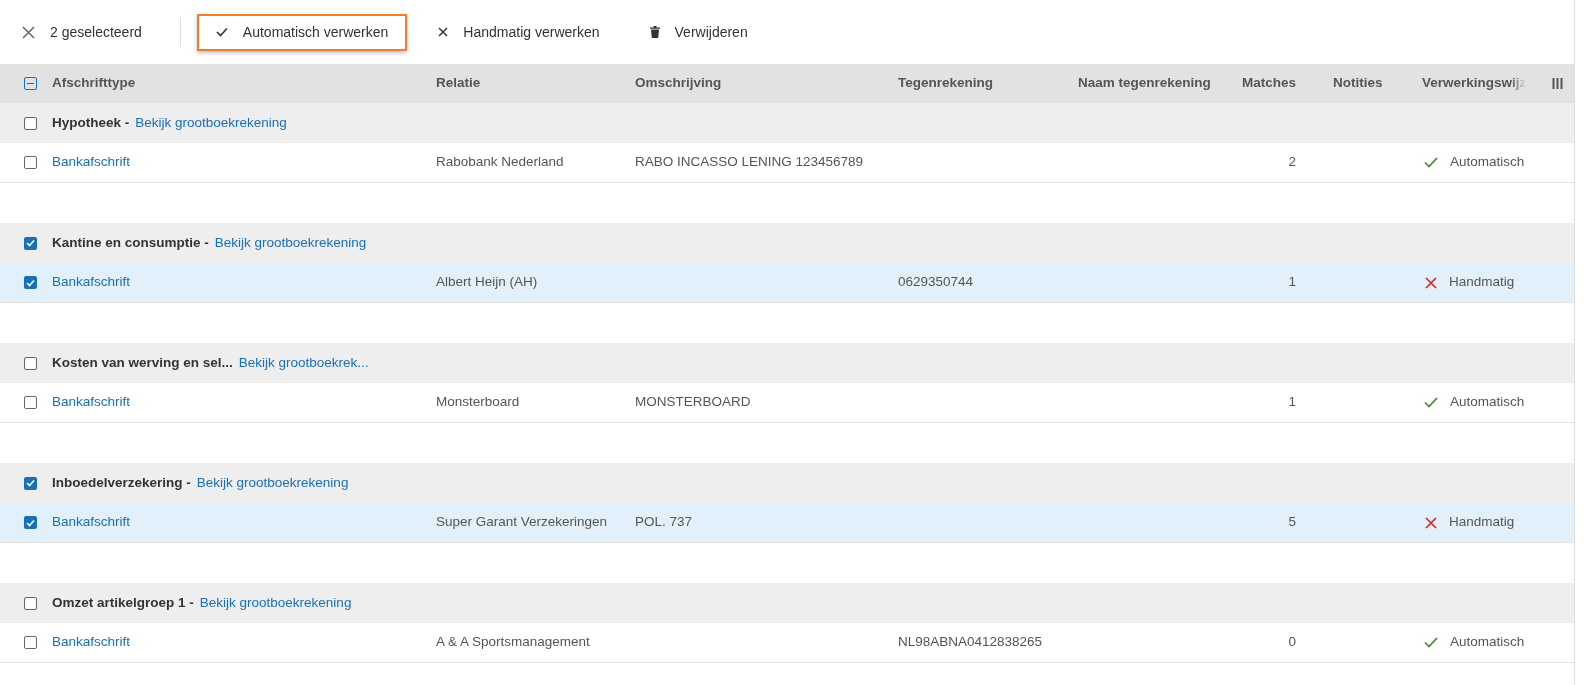  What do you see at coordinates (500, 162) in the screenshot?
I see `table-cell: Rabobank Nederland` at bounding box center [500, 162].